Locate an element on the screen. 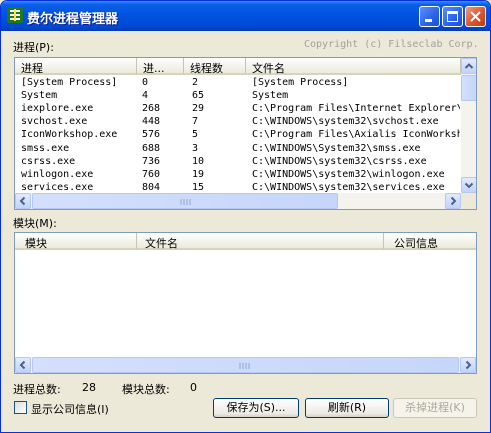  process-name-cell: services.exe is located at coordinates (57, 187).